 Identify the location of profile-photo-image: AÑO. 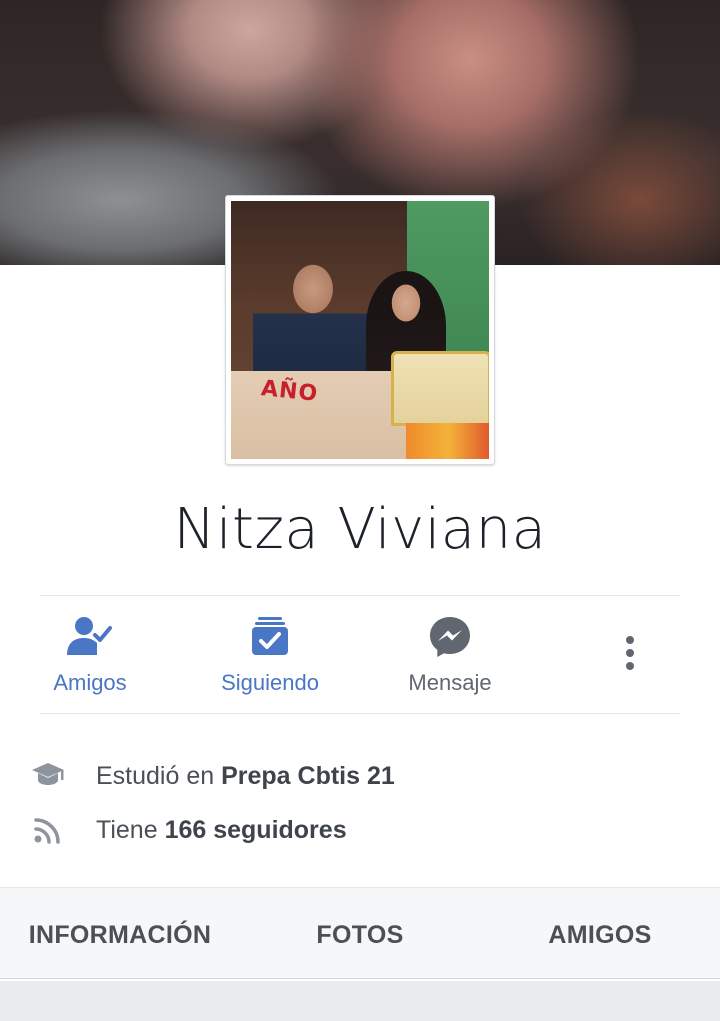
(360, 330).